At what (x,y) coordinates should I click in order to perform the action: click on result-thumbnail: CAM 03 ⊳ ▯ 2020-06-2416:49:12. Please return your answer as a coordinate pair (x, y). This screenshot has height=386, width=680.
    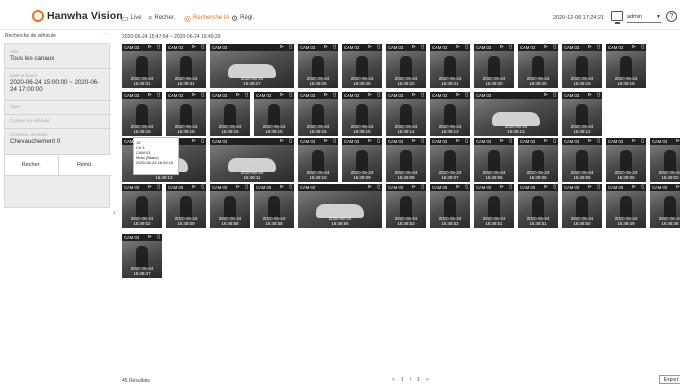
    Looking at the image, I should click on (582, 114).